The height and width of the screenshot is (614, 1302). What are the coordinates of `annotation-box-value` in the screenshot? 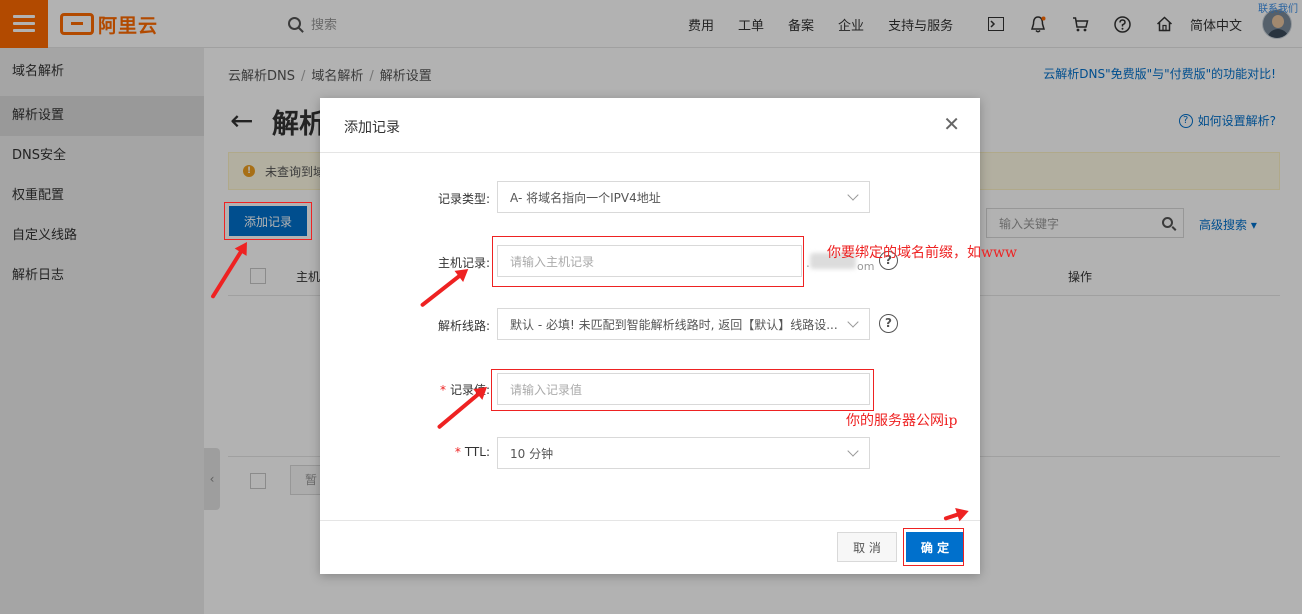 It's located at (682, 390).